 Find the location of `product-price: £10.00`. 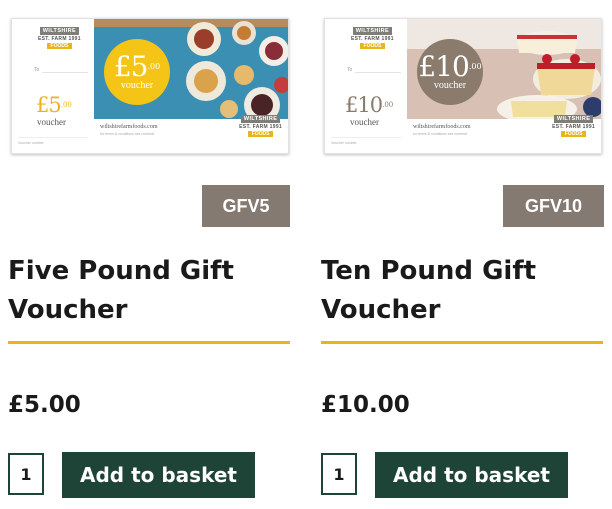

product-price: £10.00 is located at coordinates (365, 405).